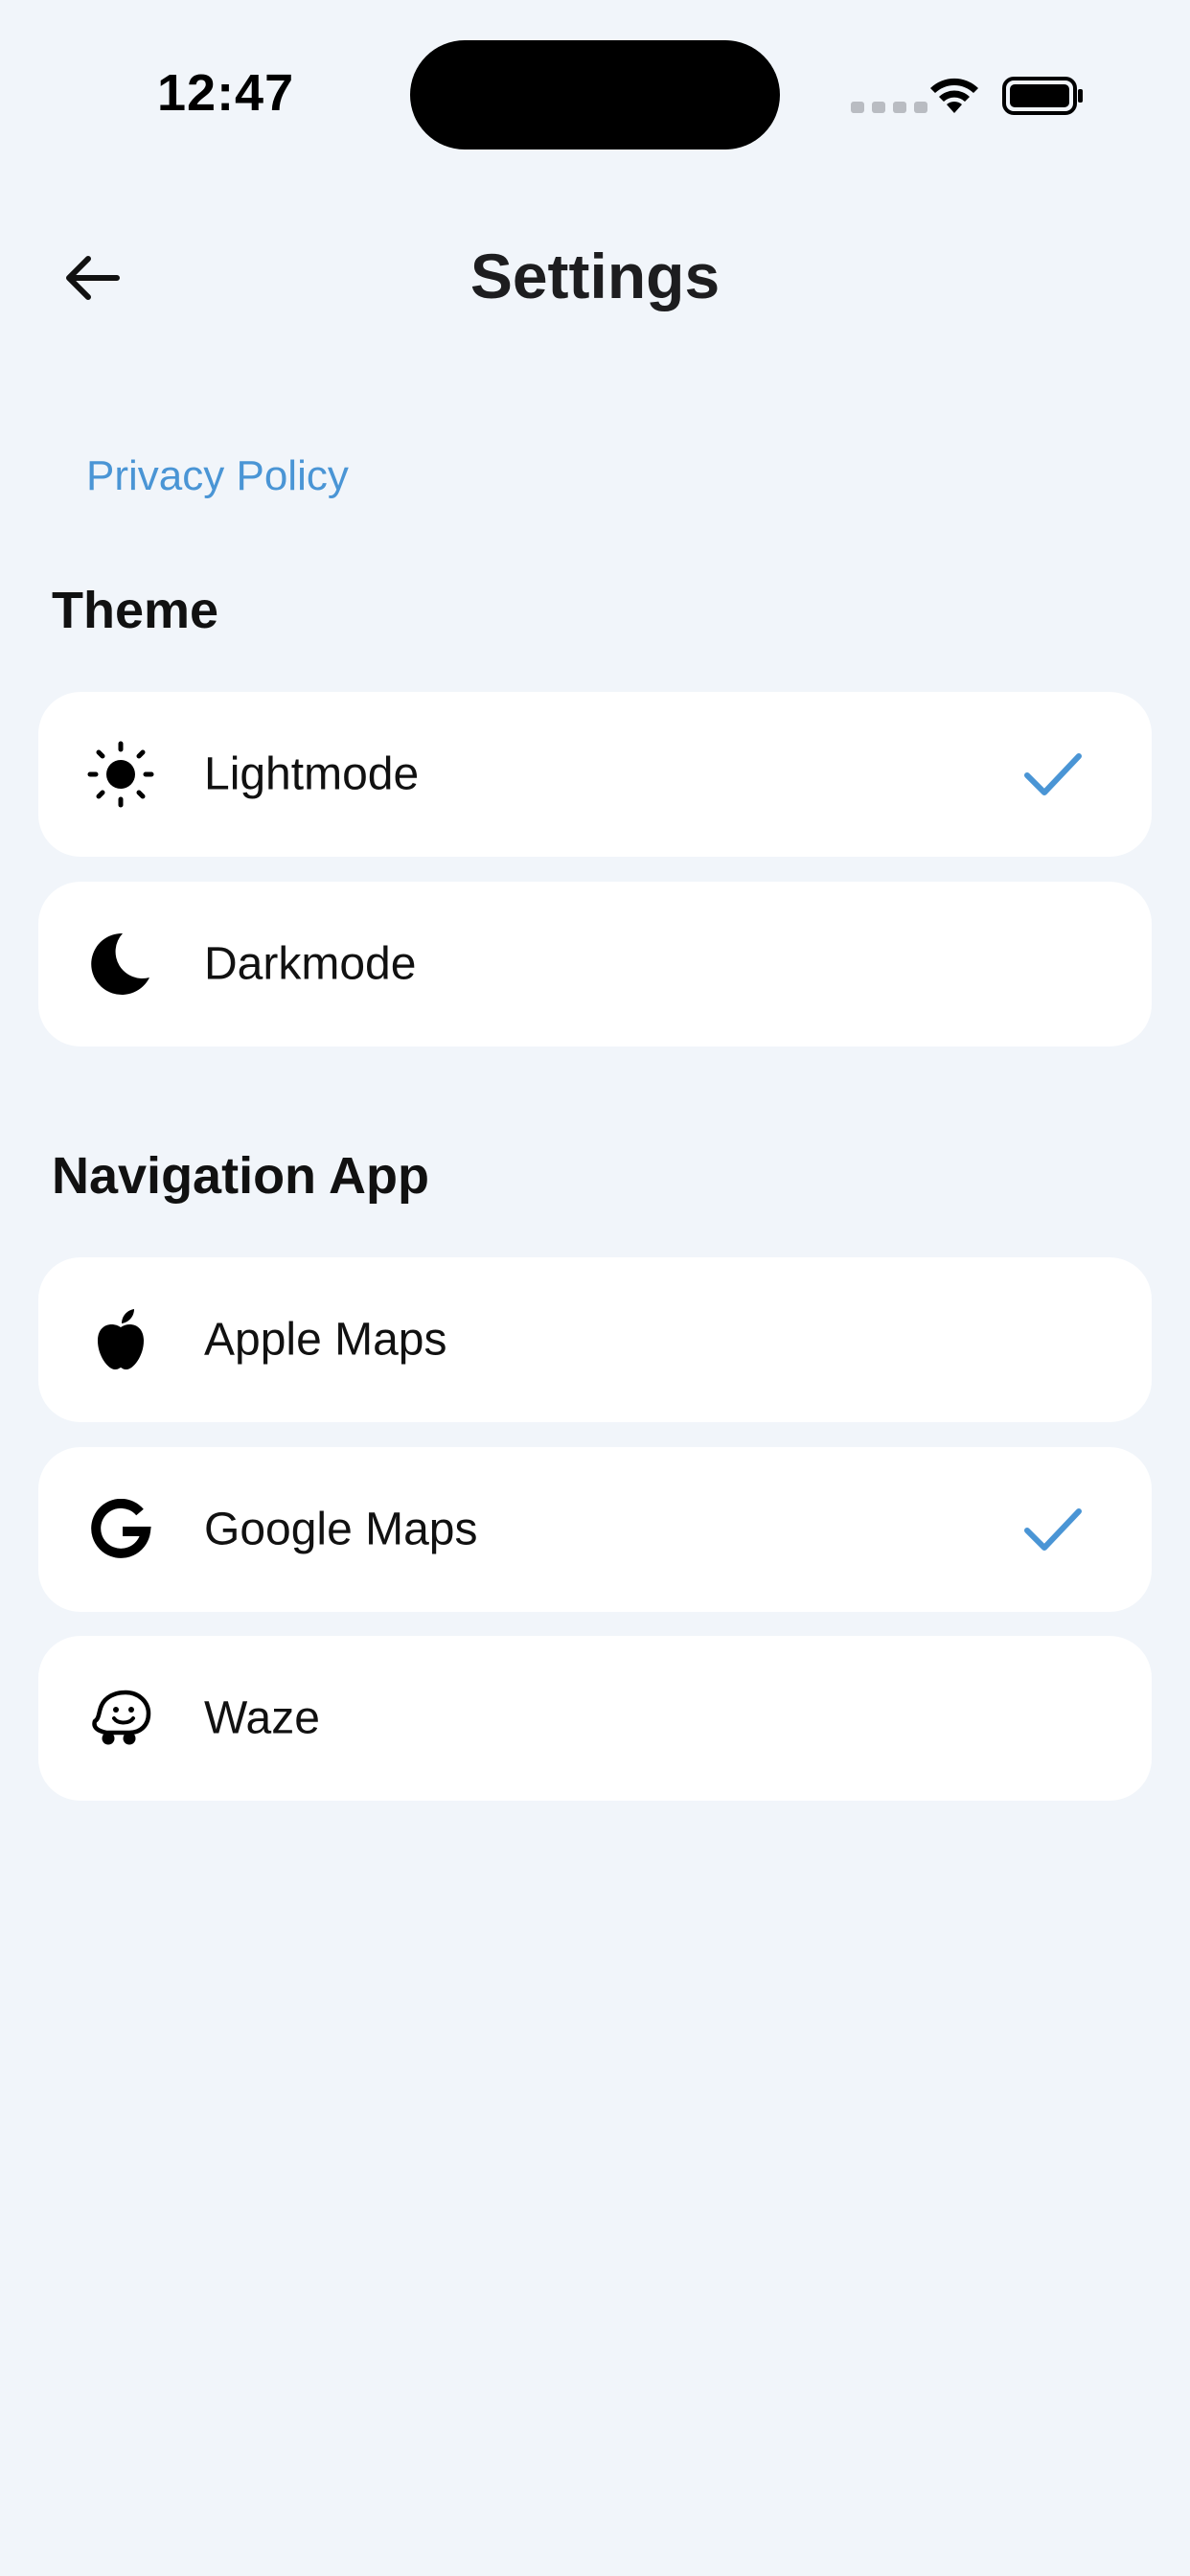  What do you see at coordinates (312, 774) in the screenshot?
I see `option-label: Lightmode` at bounding box center [312, 774].